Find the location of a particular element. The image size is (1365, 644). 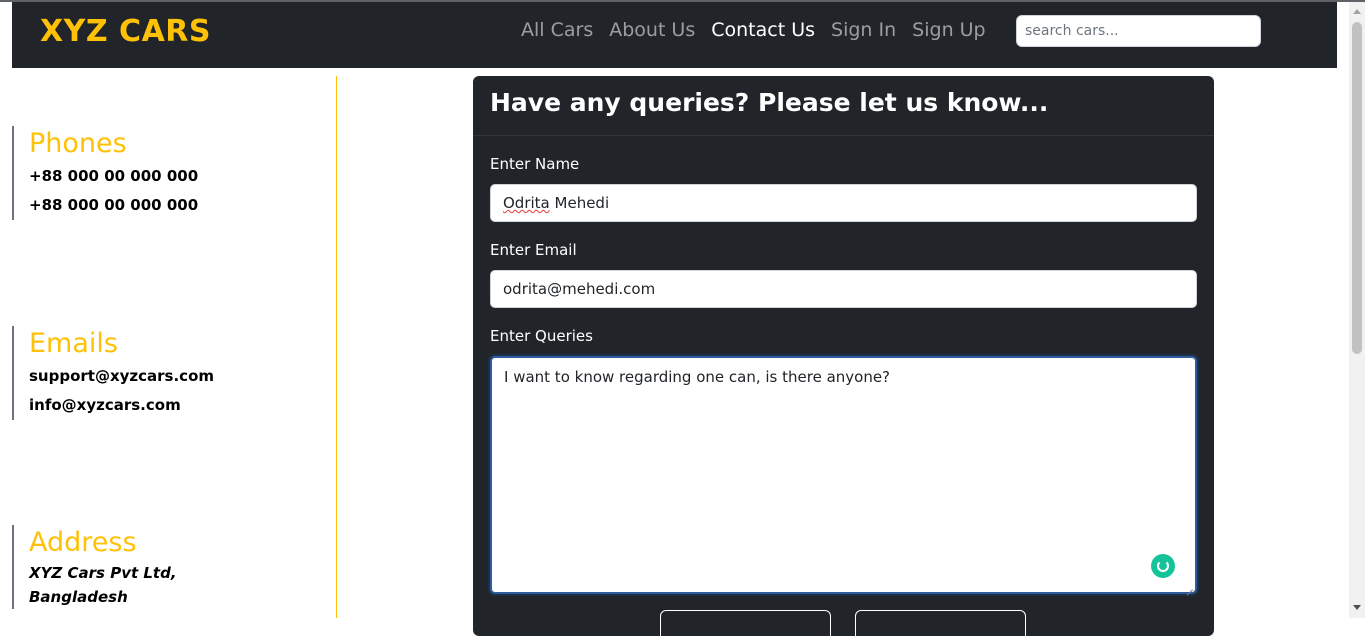

phones-title: Phones is located at coordinates (78, 143).